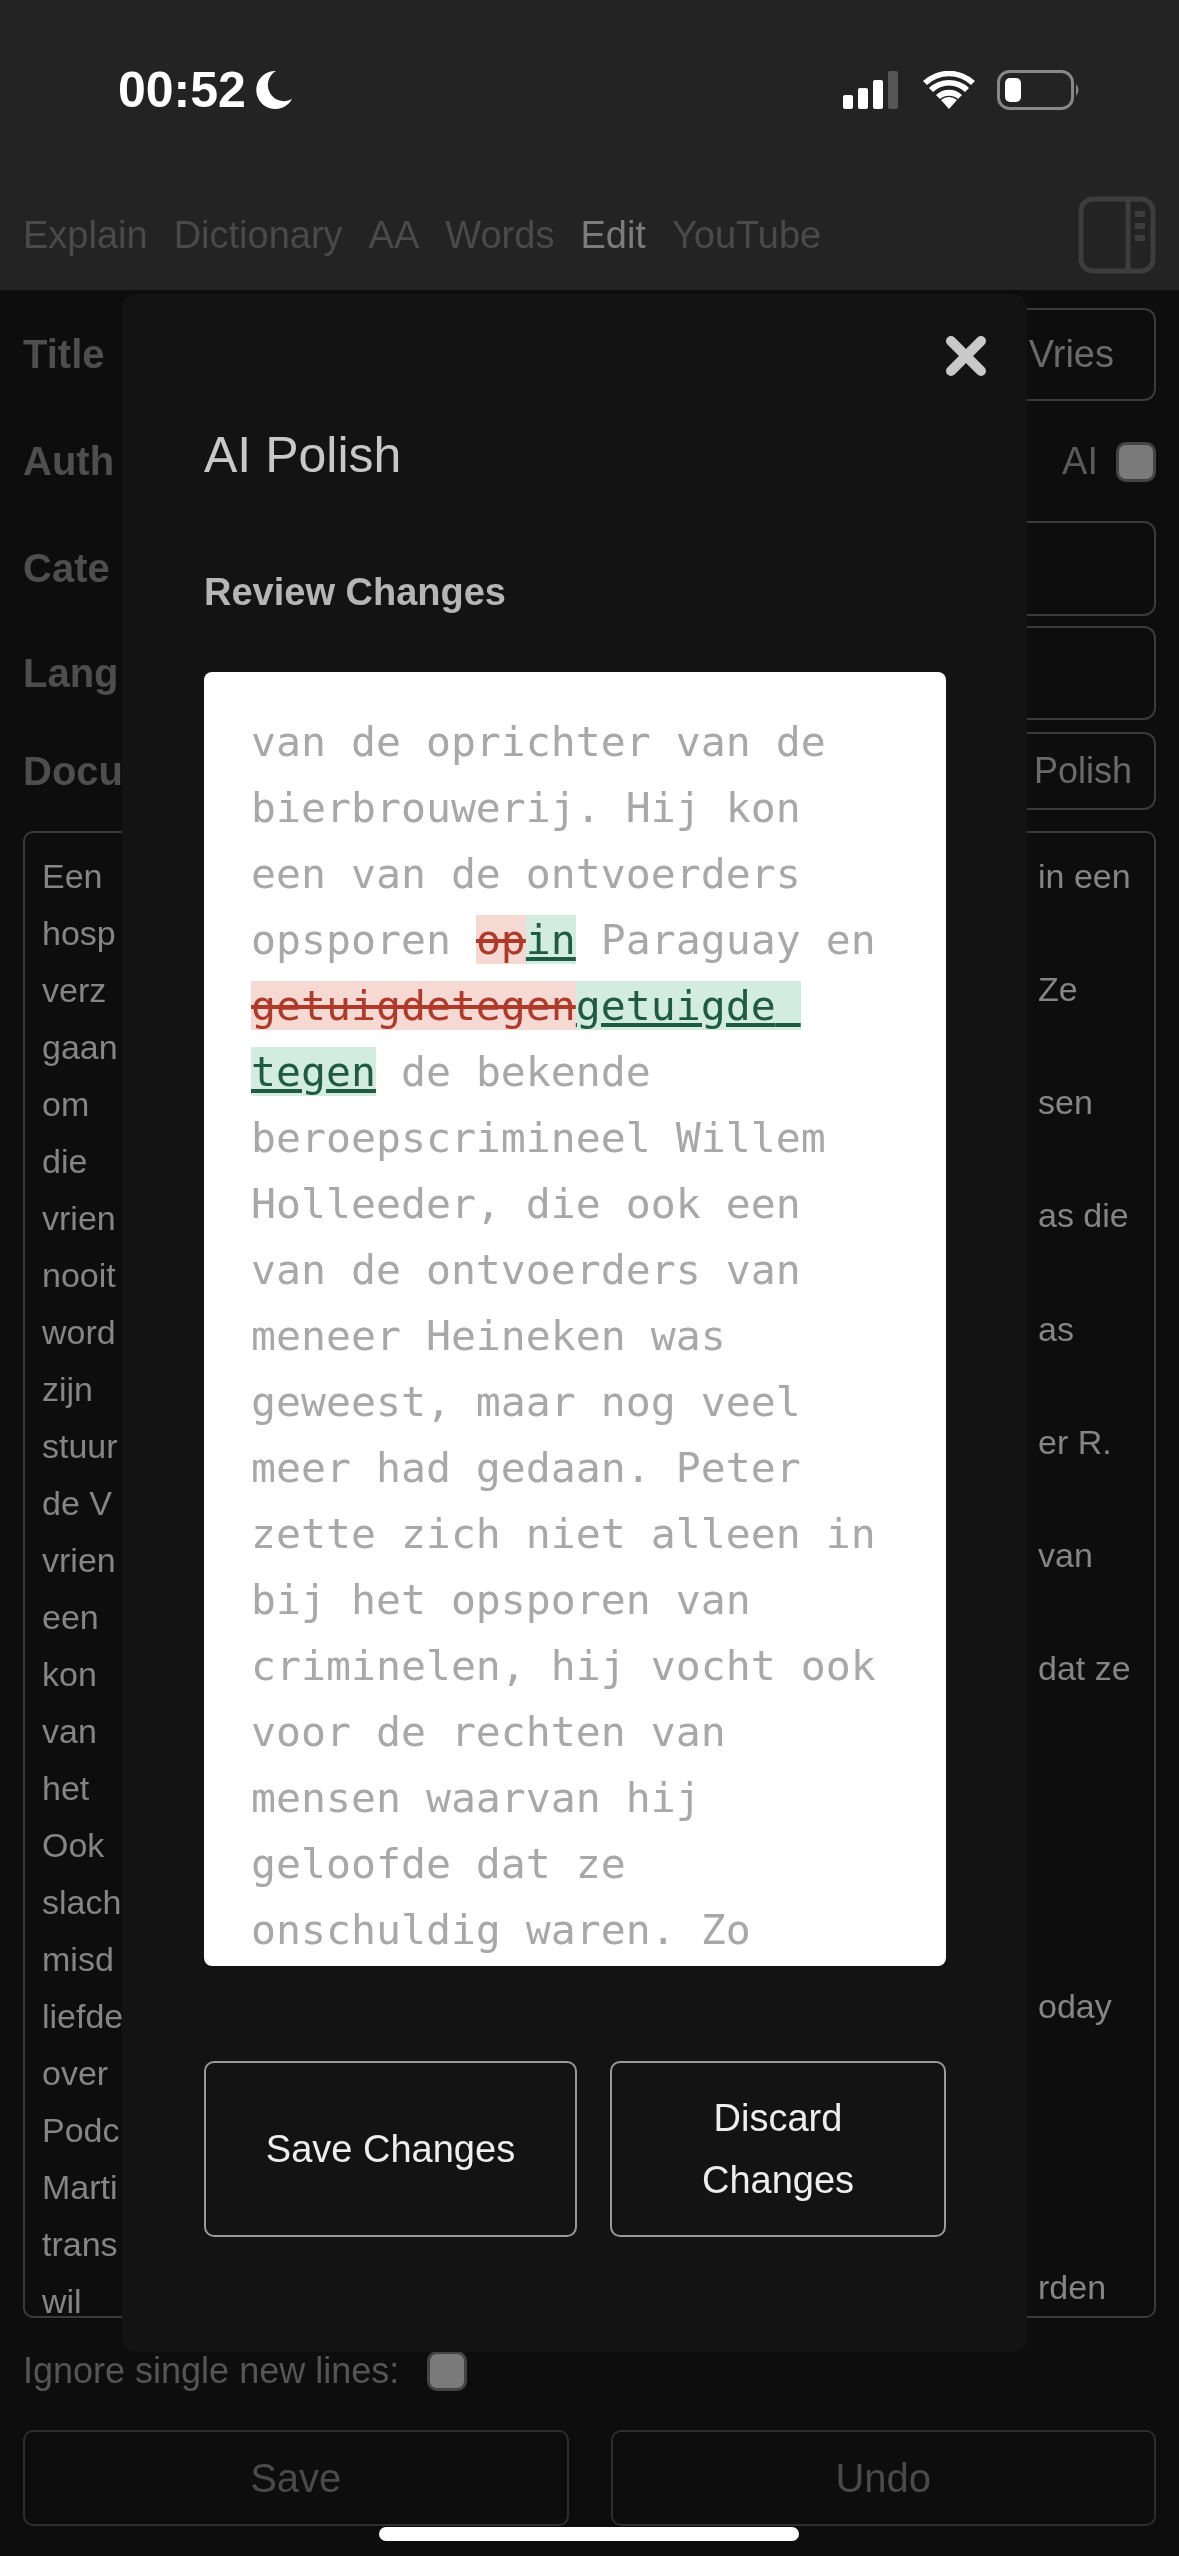 The height and width of the screenshot is (2556, 1179). I want to click on text-line: trans, so click(80, 2244).